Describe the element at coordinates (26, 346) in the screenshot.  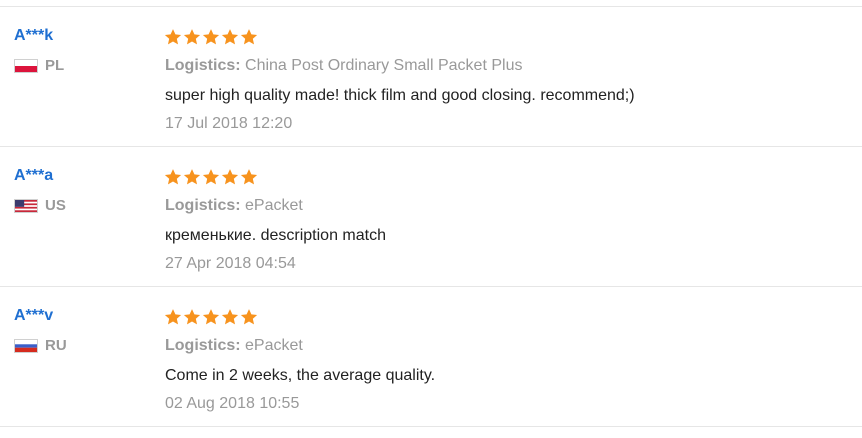
I see `russia-flag-icon` at that location.